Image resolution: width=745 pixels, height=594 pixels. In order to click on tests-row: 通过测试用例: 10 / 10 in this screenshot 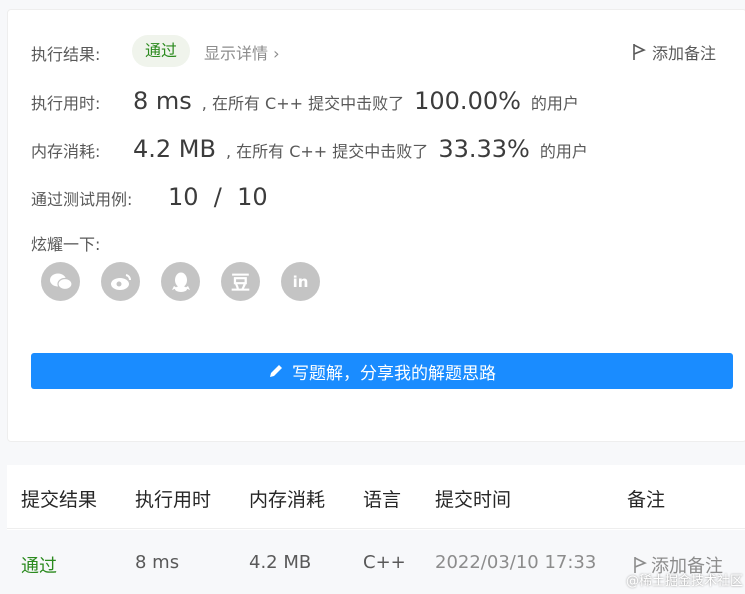, I will do `click(149, 197)`.